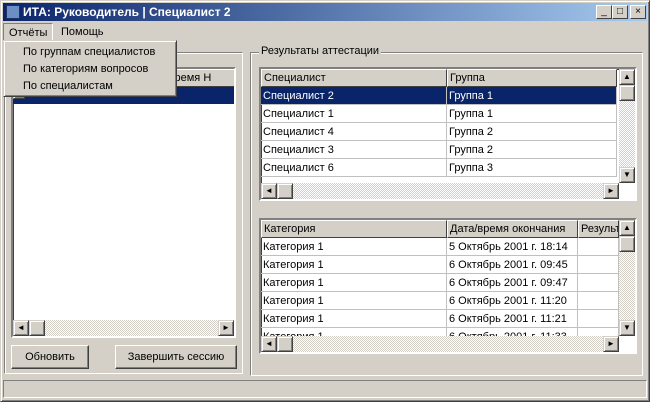 This screenshot has height=402, width=650. I want to click on table-cell: 6 Октябрь 2001 г. 11:20, so click(512, 301).